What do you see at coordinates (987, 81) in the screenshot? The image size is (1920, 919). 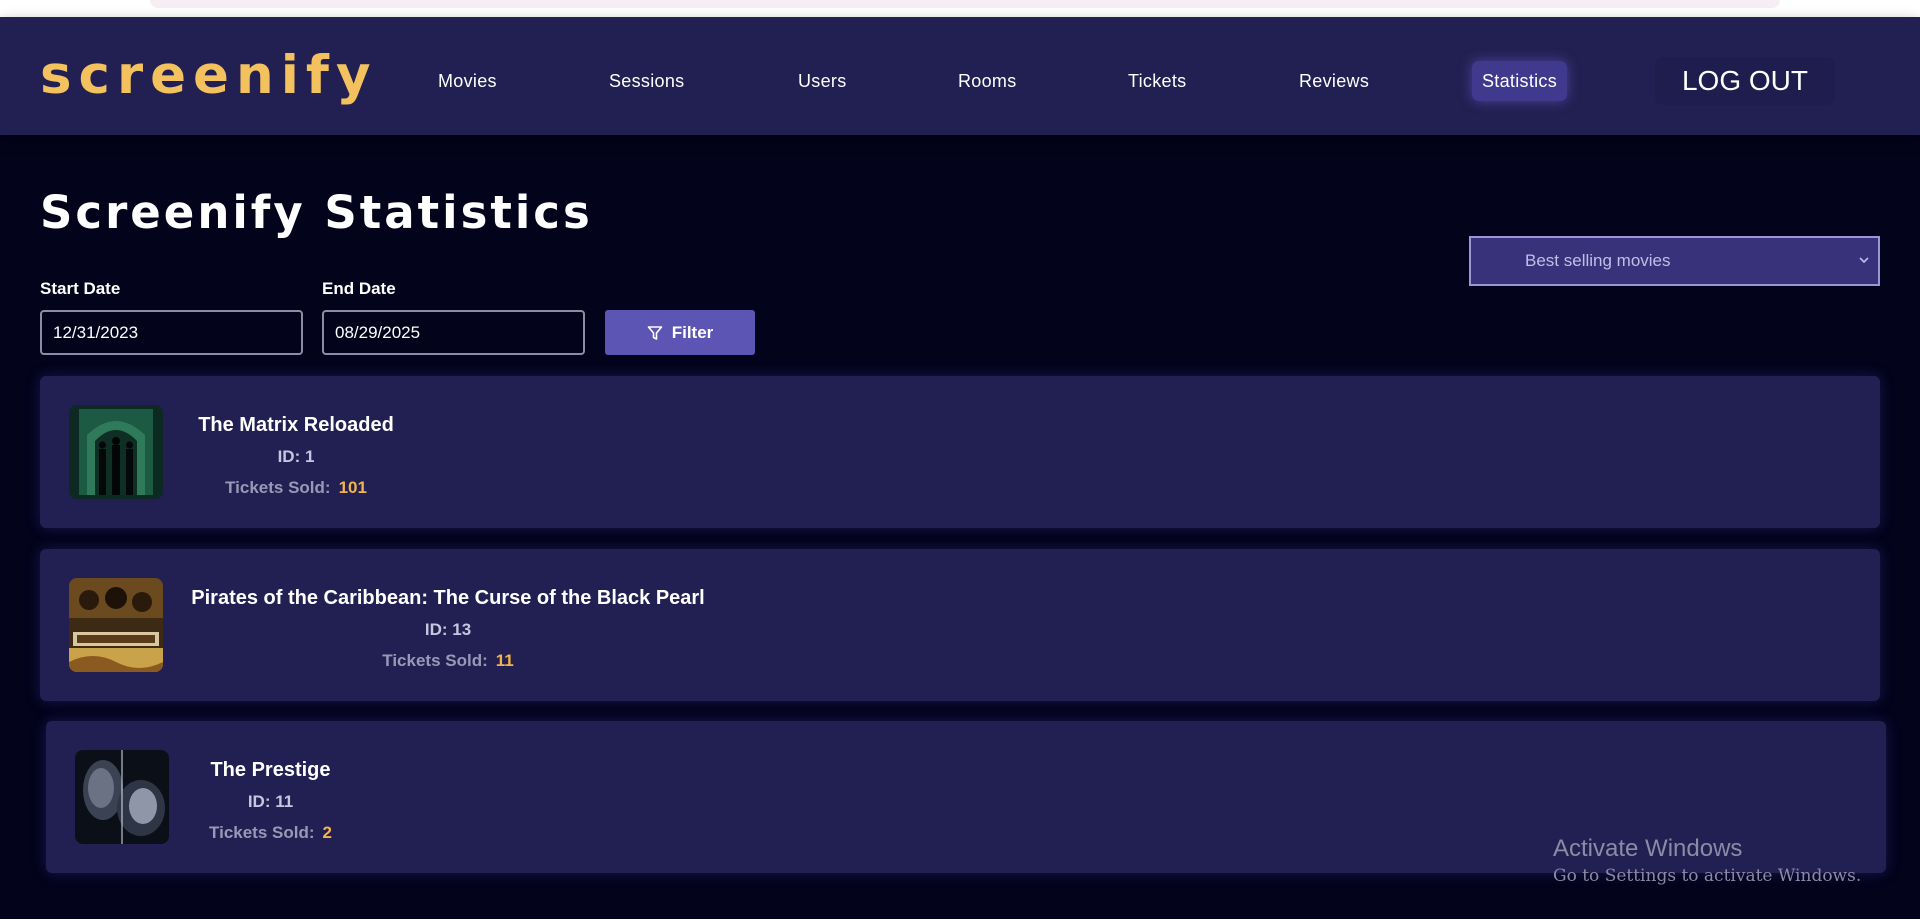 I see `nav-item-rooms: Rooms` at bounding box center [987, 81].